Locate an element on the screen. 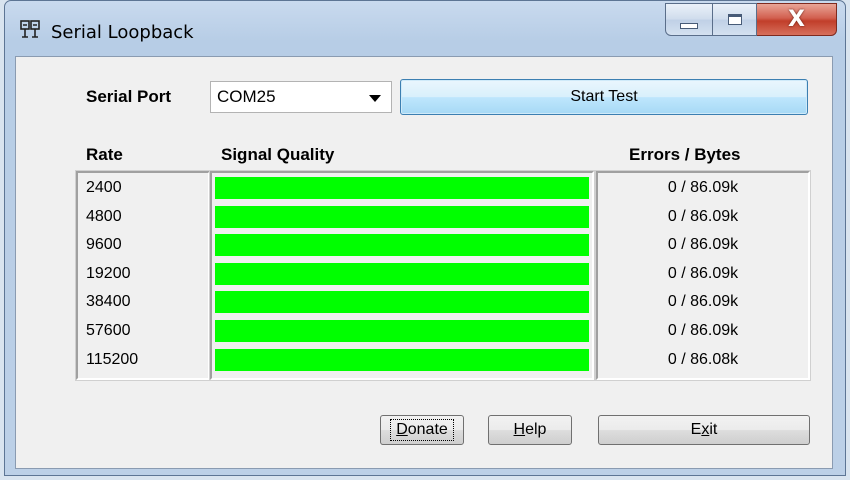 Image resolution: width=850 pixels, height=480 pixels. caption-buttons: X is located at coordinates (751, 19).